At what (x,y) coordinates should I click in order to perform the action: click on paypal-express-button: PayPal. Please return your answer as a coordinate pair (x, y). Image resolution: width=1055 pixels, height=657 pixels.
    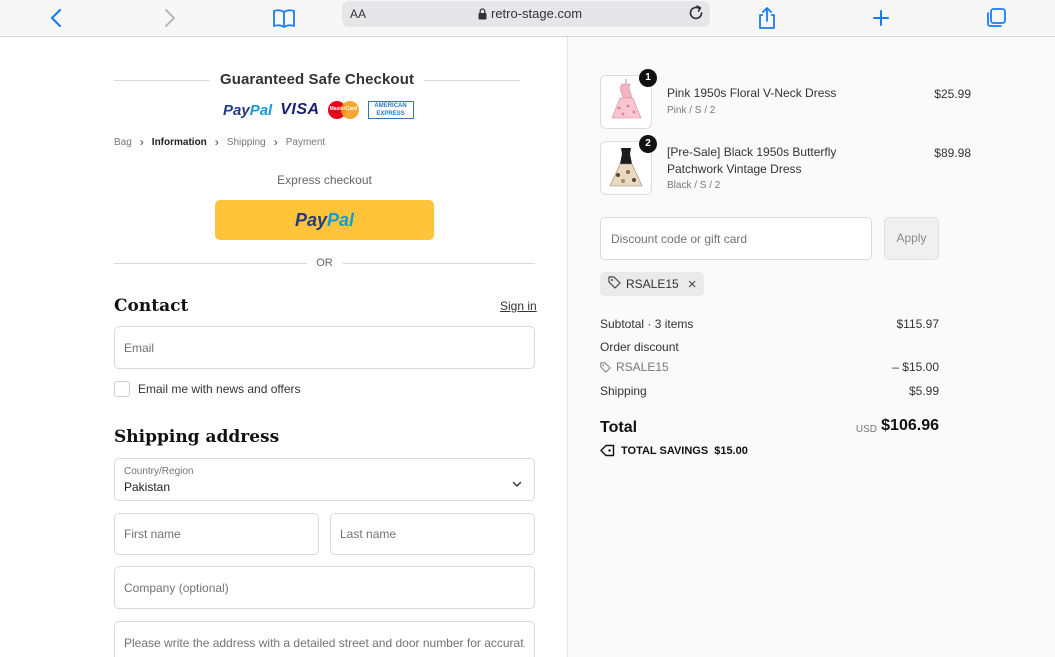
    Looking at the image, I should click on (324, 220).